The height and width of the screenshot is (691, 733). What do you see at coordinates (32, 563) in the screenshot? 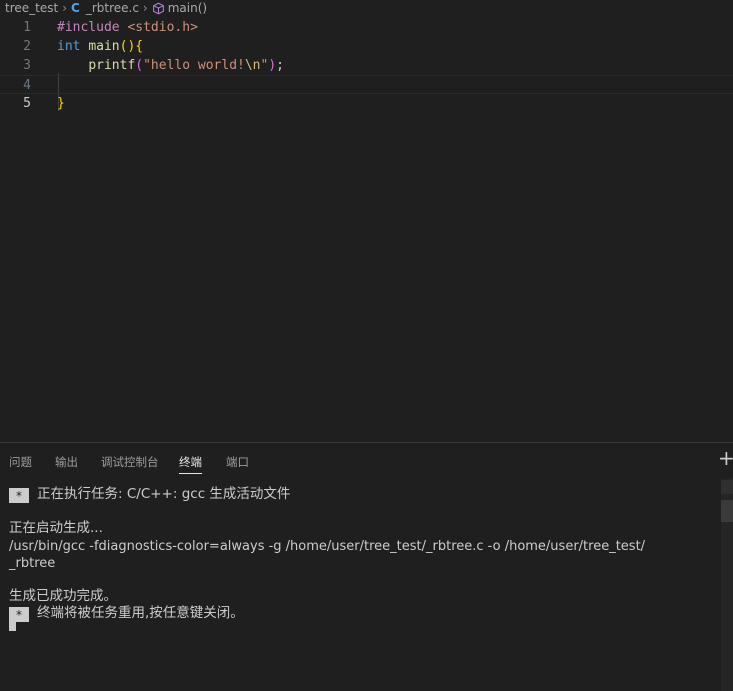
I see `command-line-2: _rbtree` at bounding box center [32, 563].